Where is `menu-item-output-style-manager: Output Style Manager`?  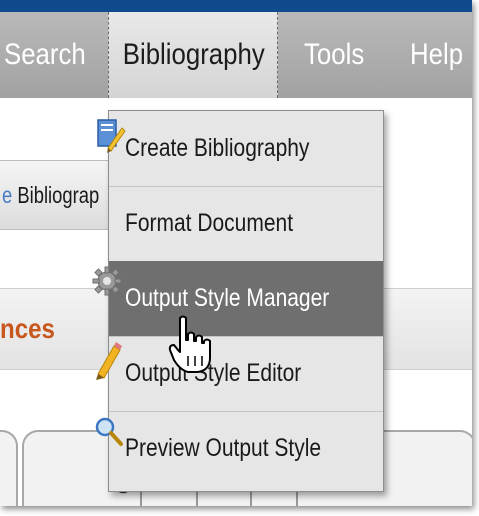
menu-item-output-style-manager: Output Style Manager is located at coordinates (246, 299).